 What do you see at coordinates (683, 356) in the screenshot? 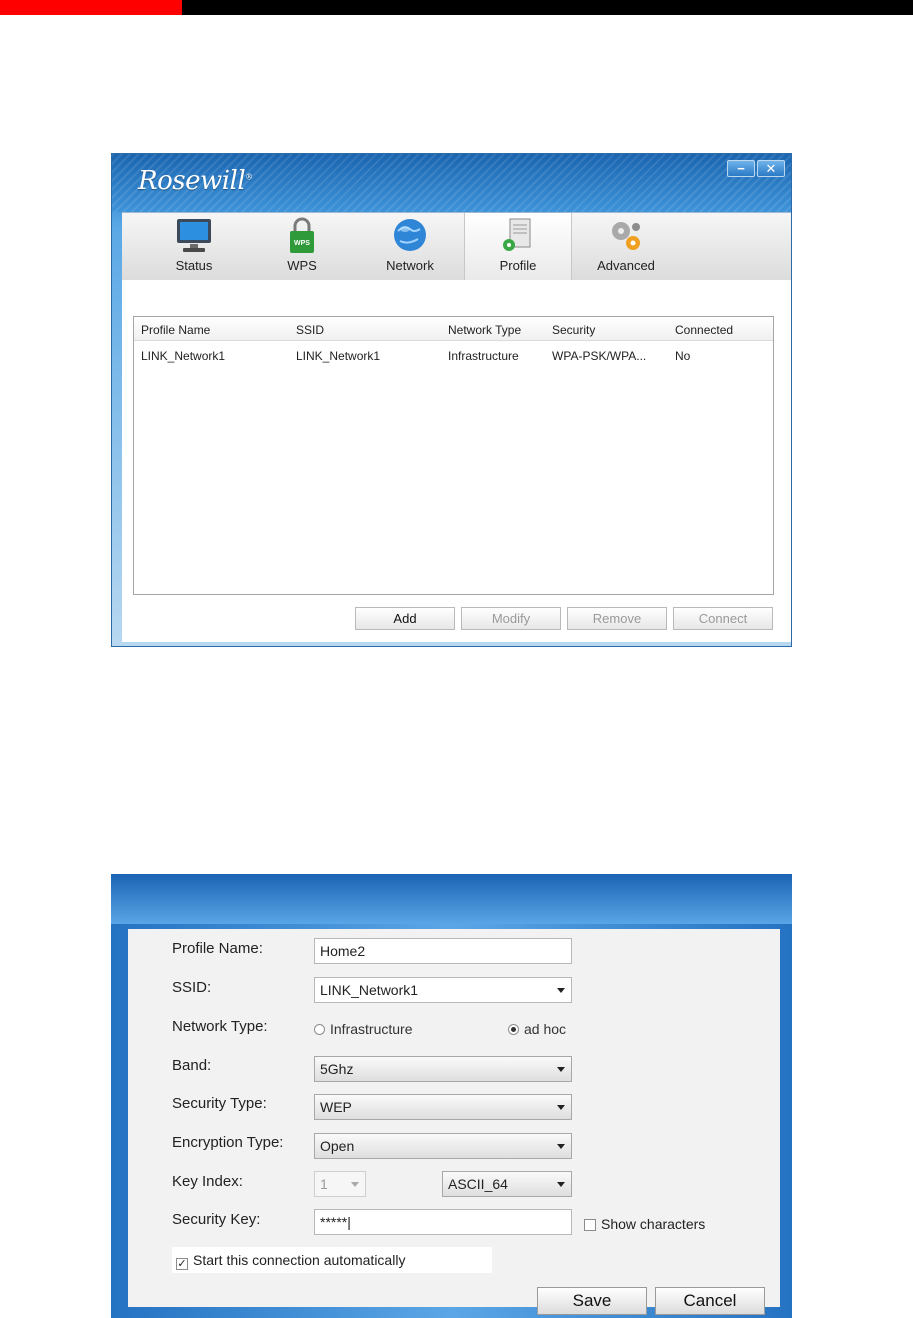
I see `cell-connected: No` at bounding box center [683, 356].